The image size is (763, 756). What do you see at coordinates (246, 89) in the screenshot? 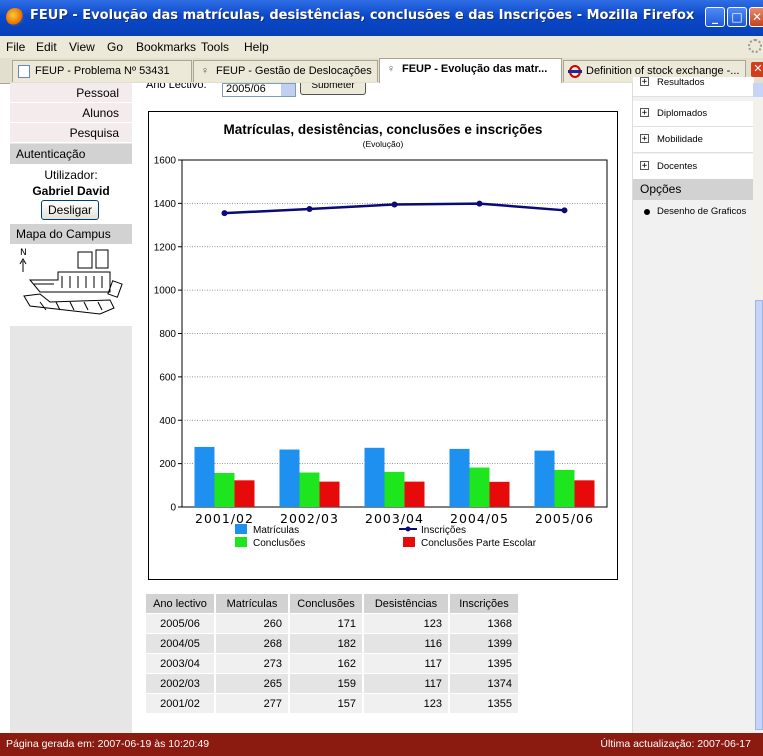
I see `year-select-value: 2005/06` at bounding box center [246, 89].